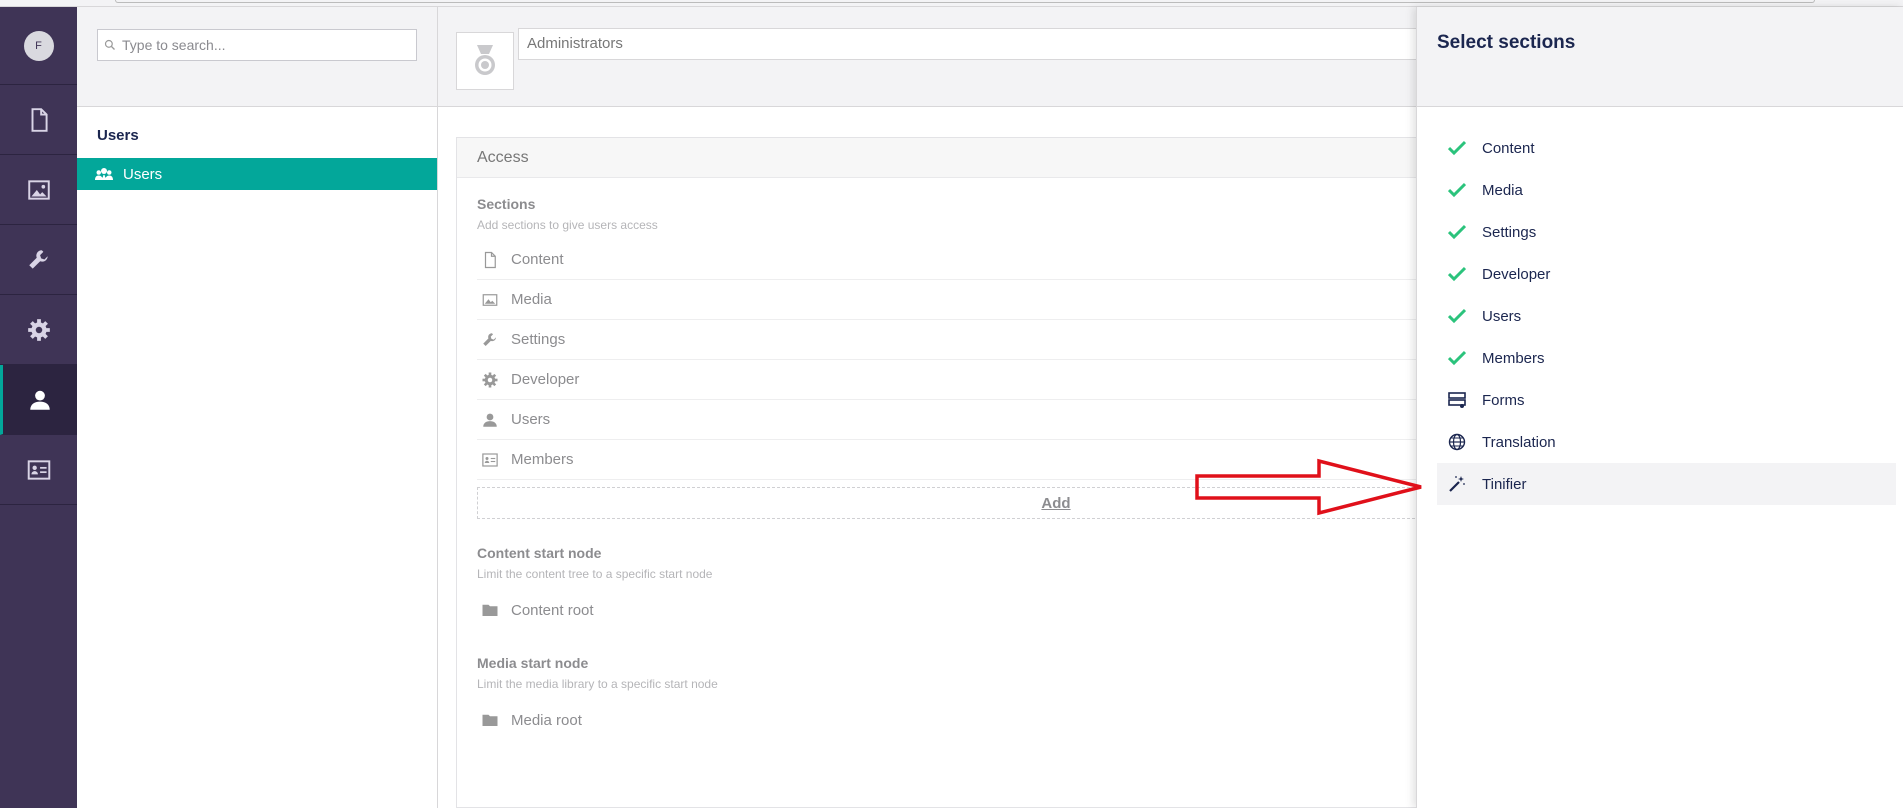  I want to click on section-label: Media, so click(531, 299).